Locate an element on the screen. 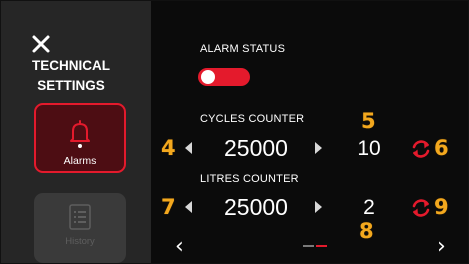 This screenshot has width=469, height=264. close-button is located at coordinates (41, 44).